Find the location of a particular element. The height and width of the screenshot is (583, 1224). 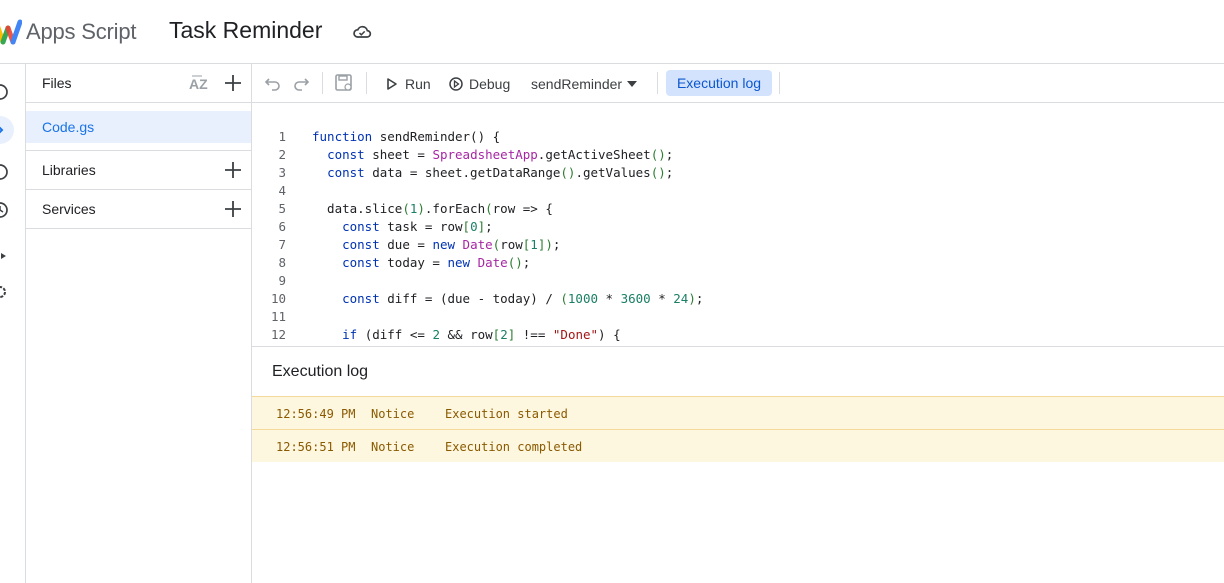

code-line: 6 const task = row[0]; is located at coordinates (738, 227).